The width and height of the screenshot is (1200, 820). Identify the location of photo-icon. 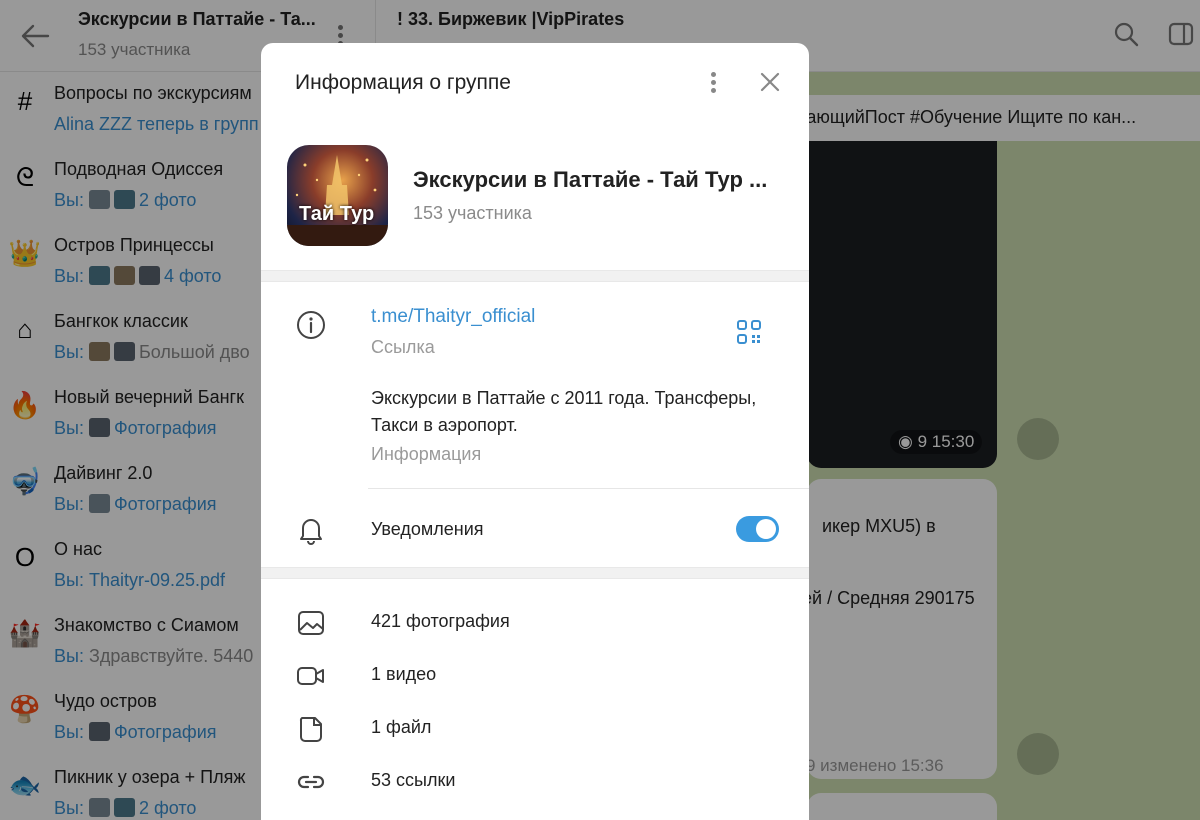
(311, 623).